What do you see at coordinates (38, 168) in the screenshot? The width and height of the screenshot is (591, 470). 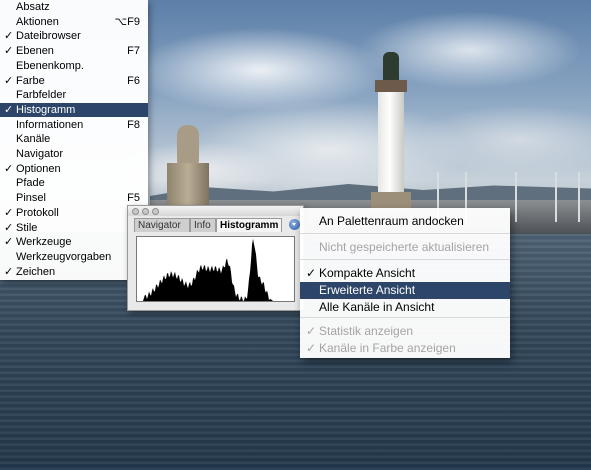 I see `menu-item-label: Optionen` at bounding box center [38, 168].